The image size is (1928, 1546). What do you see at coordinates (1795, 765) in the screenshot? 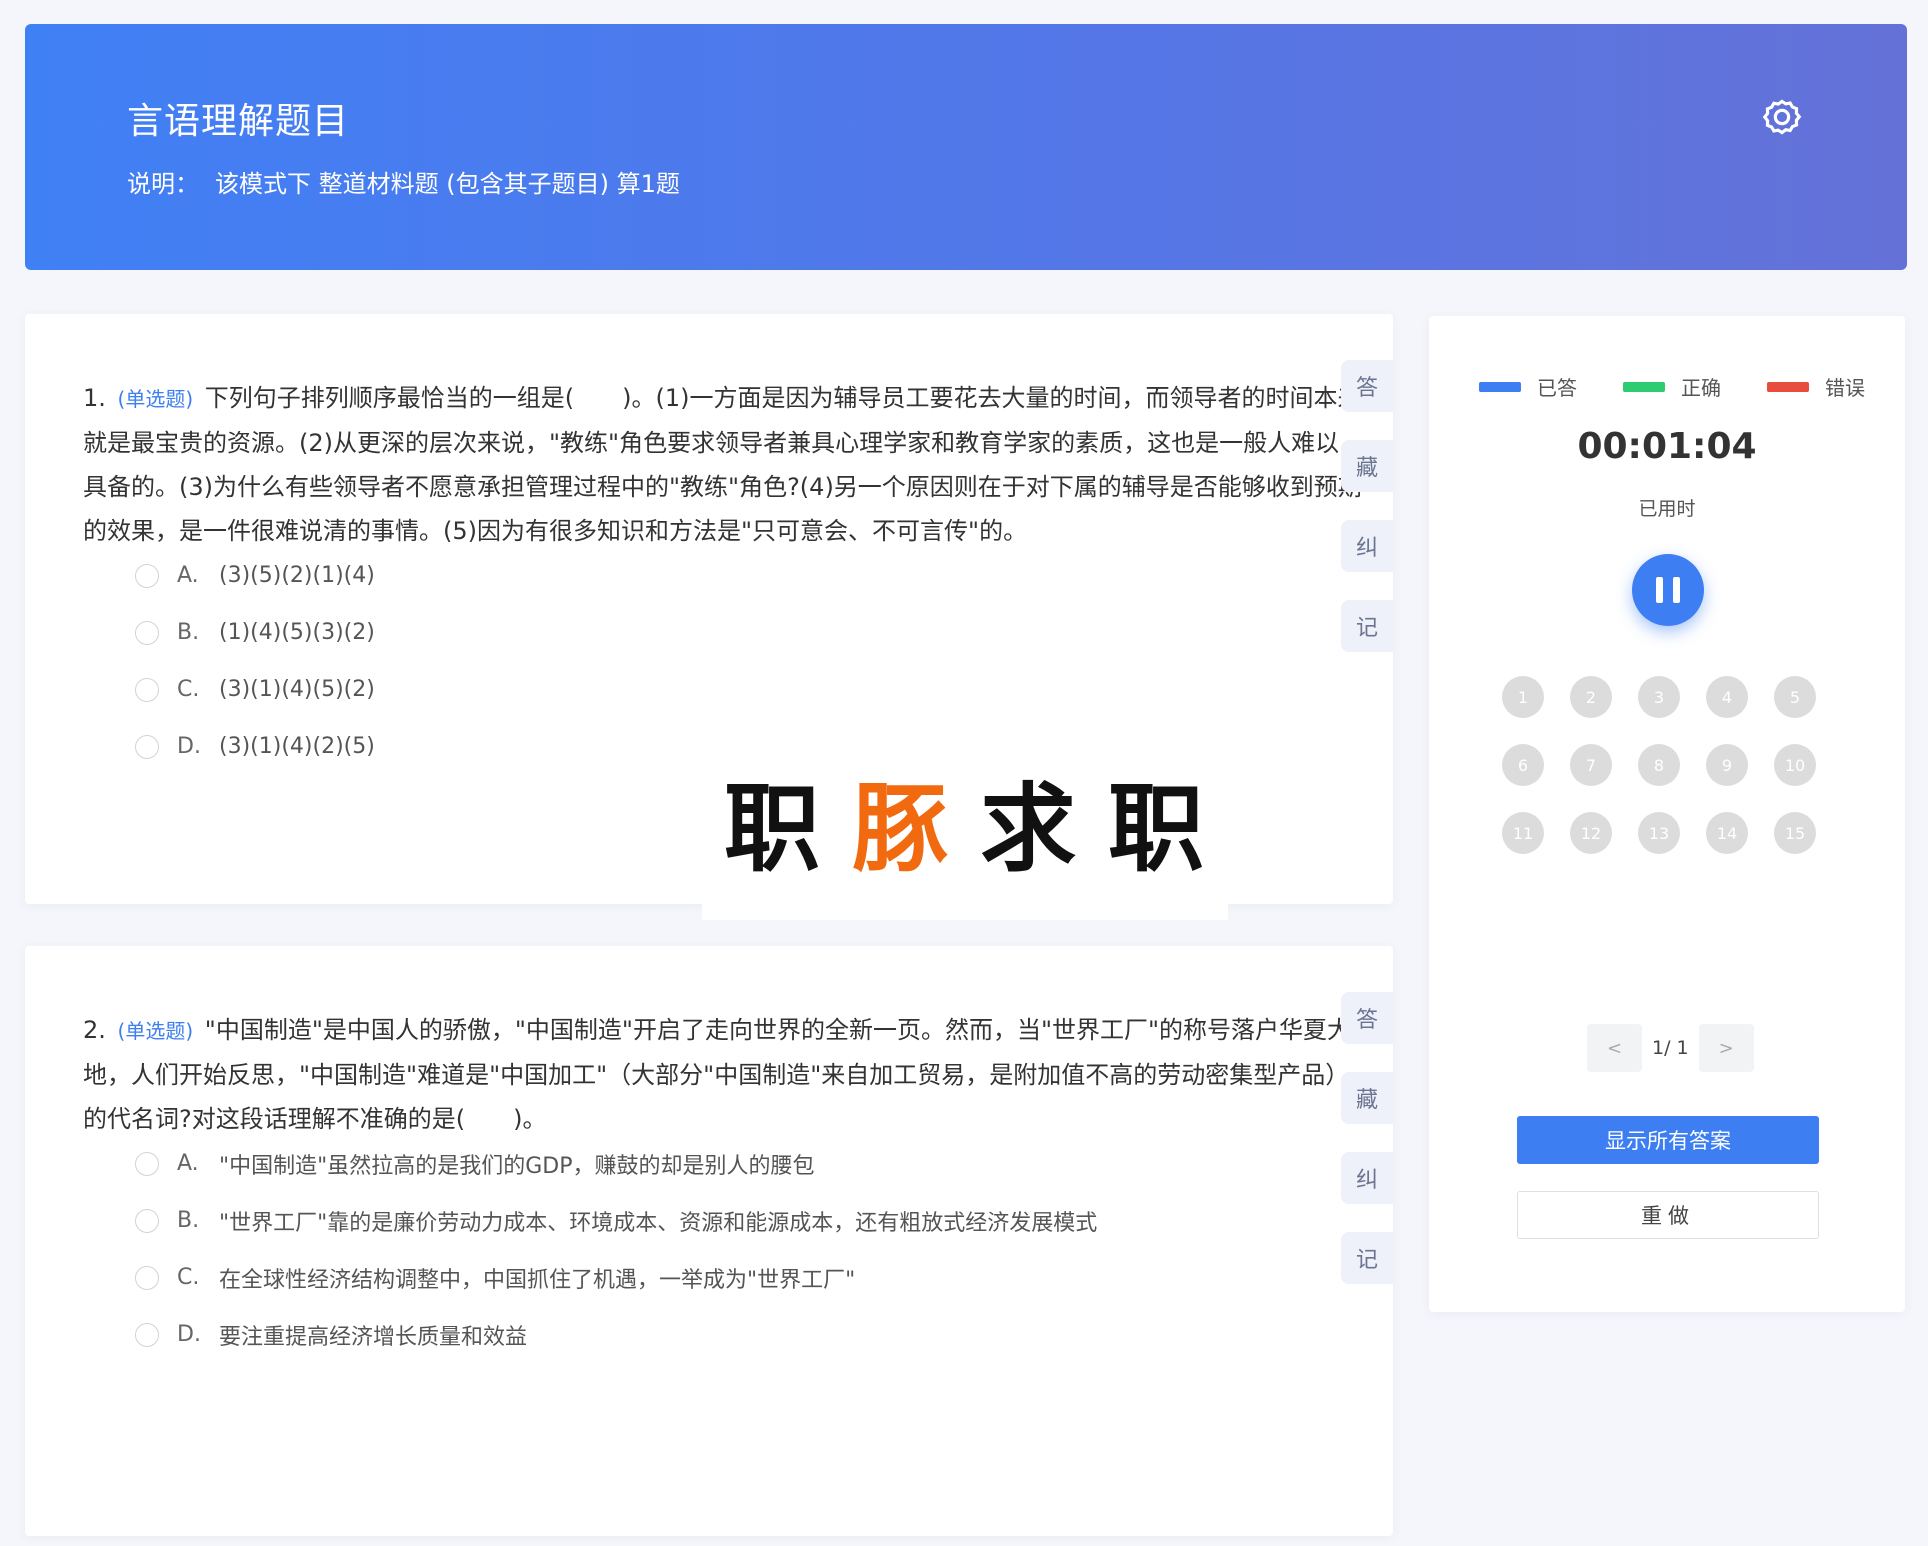
I see `question-nav-item: 10` at bounding box center [1795, 765].